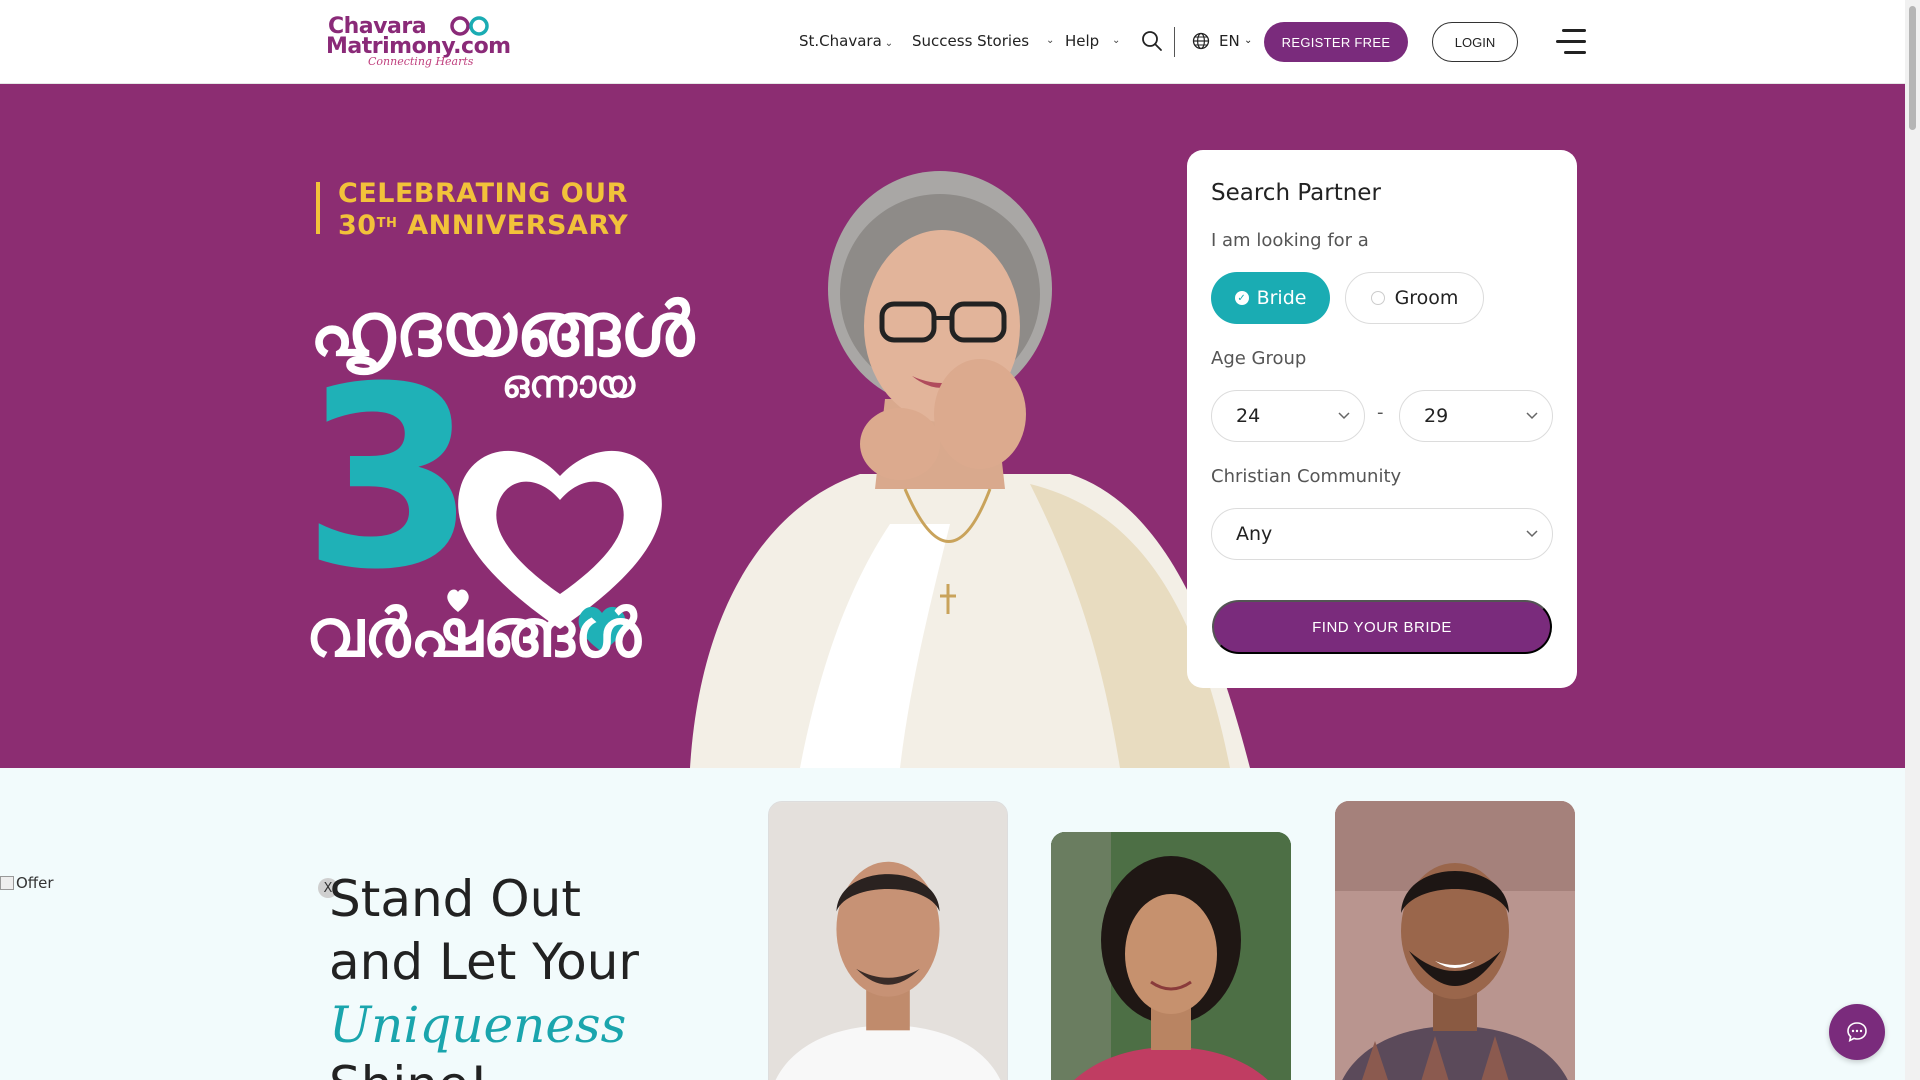 Image resolution: width=1920 pixels, height=1080 pixels. I want to click on headline-line1: Stand Out, so click(455, 899).